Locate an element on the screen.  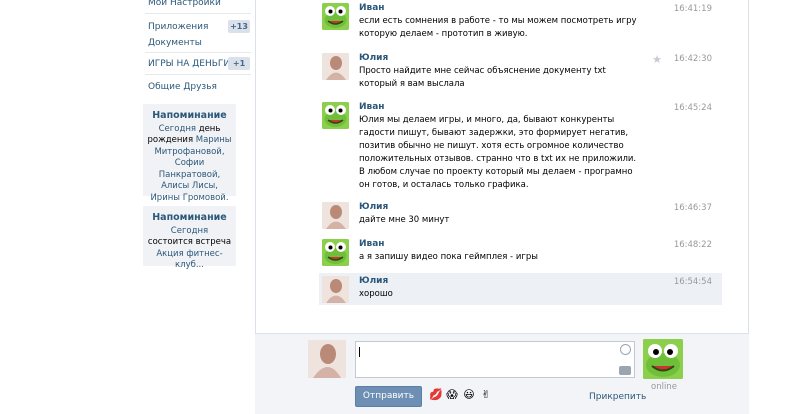
message-item: Юлия дайте мне 30 минут 16:46:37 is located at coordinates (520, 217).